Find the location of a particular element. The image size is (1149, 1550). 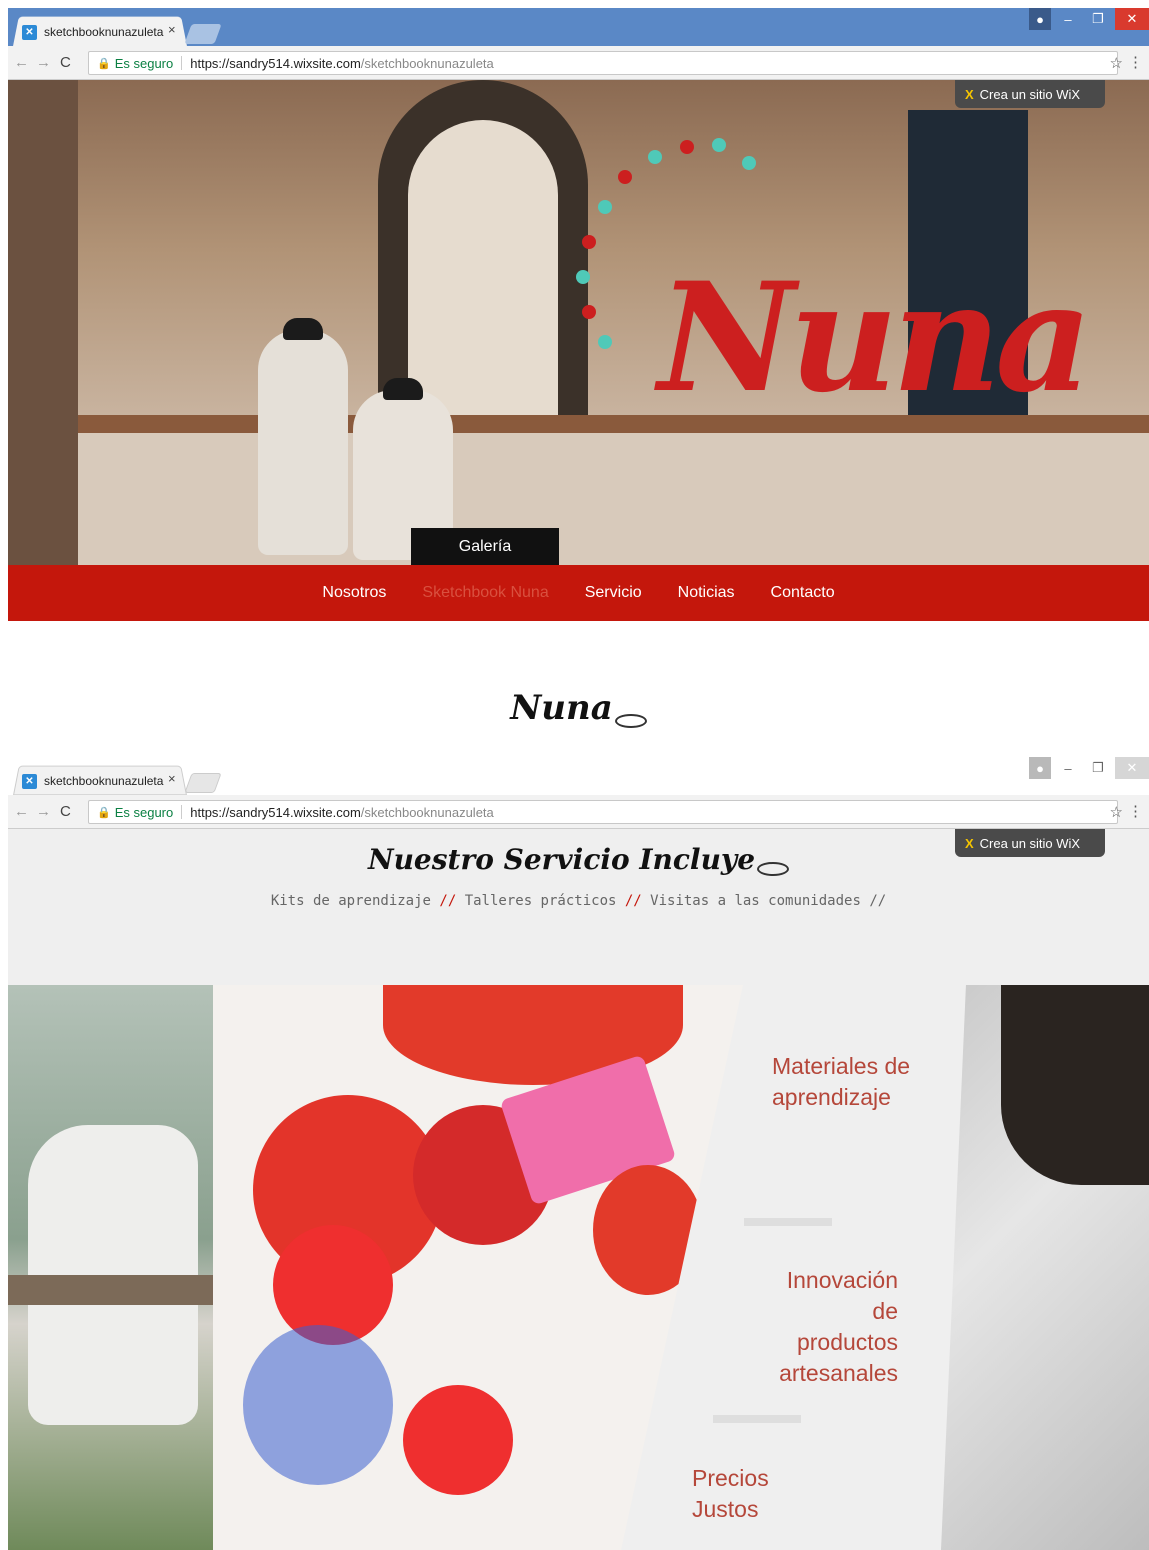

portrait-hair is located at coordinates (1075, 1085).